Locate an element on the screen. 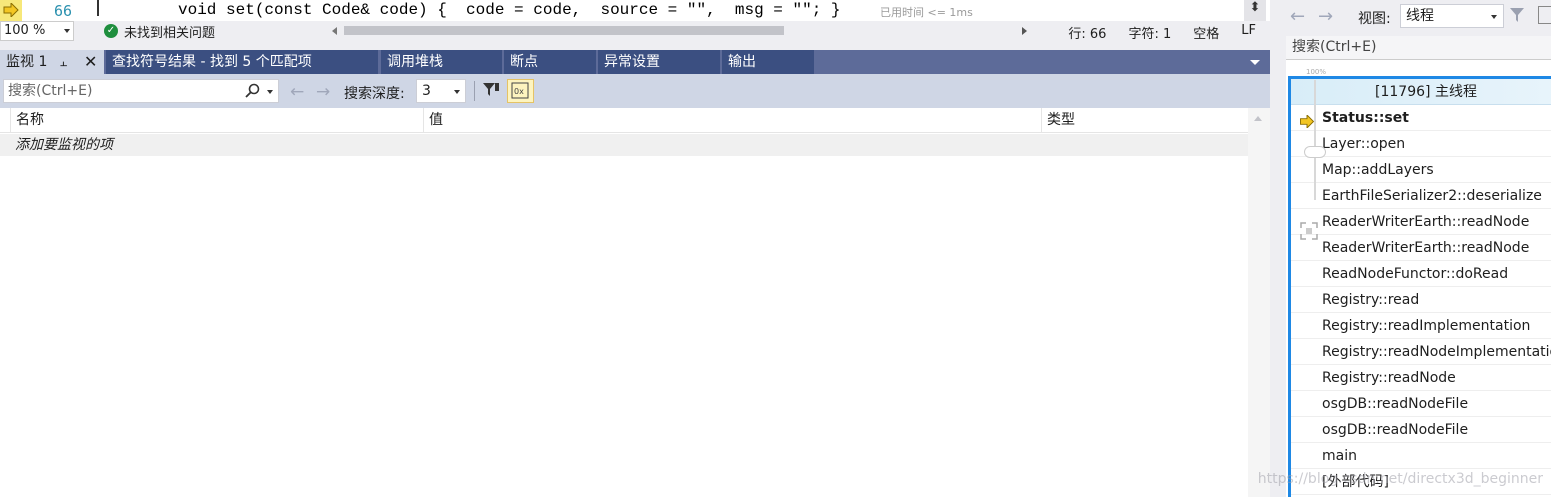 The image size is (1551, 497). line-indicator: 行: 66 is located at coordinates (1087, 32).